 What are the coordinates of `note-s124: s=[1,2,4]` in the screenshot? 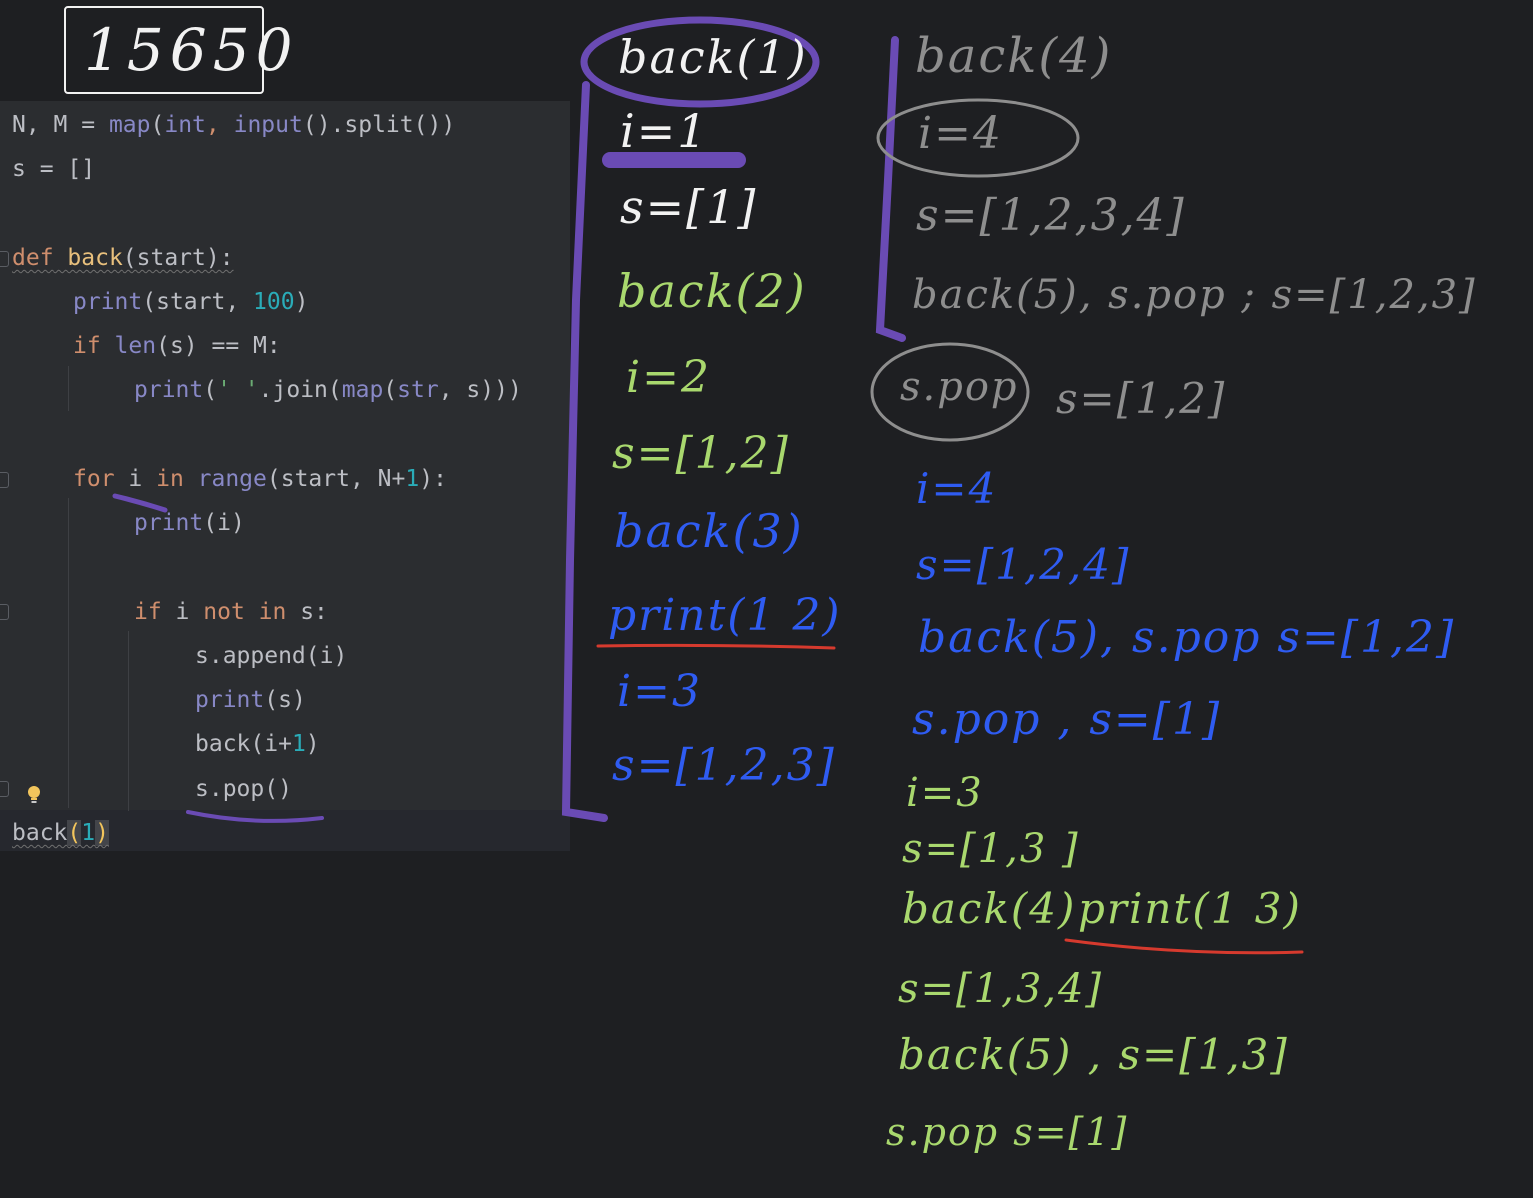 It's located at (1023, 564).